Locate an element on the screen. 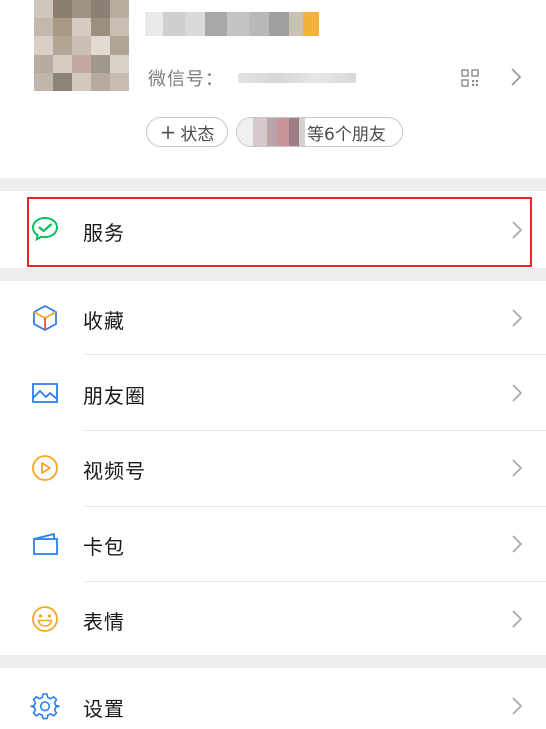 The height and width of the screenshot is (729, 546). menu-label-stickers: 表情 is located at coordinates (104, 622).